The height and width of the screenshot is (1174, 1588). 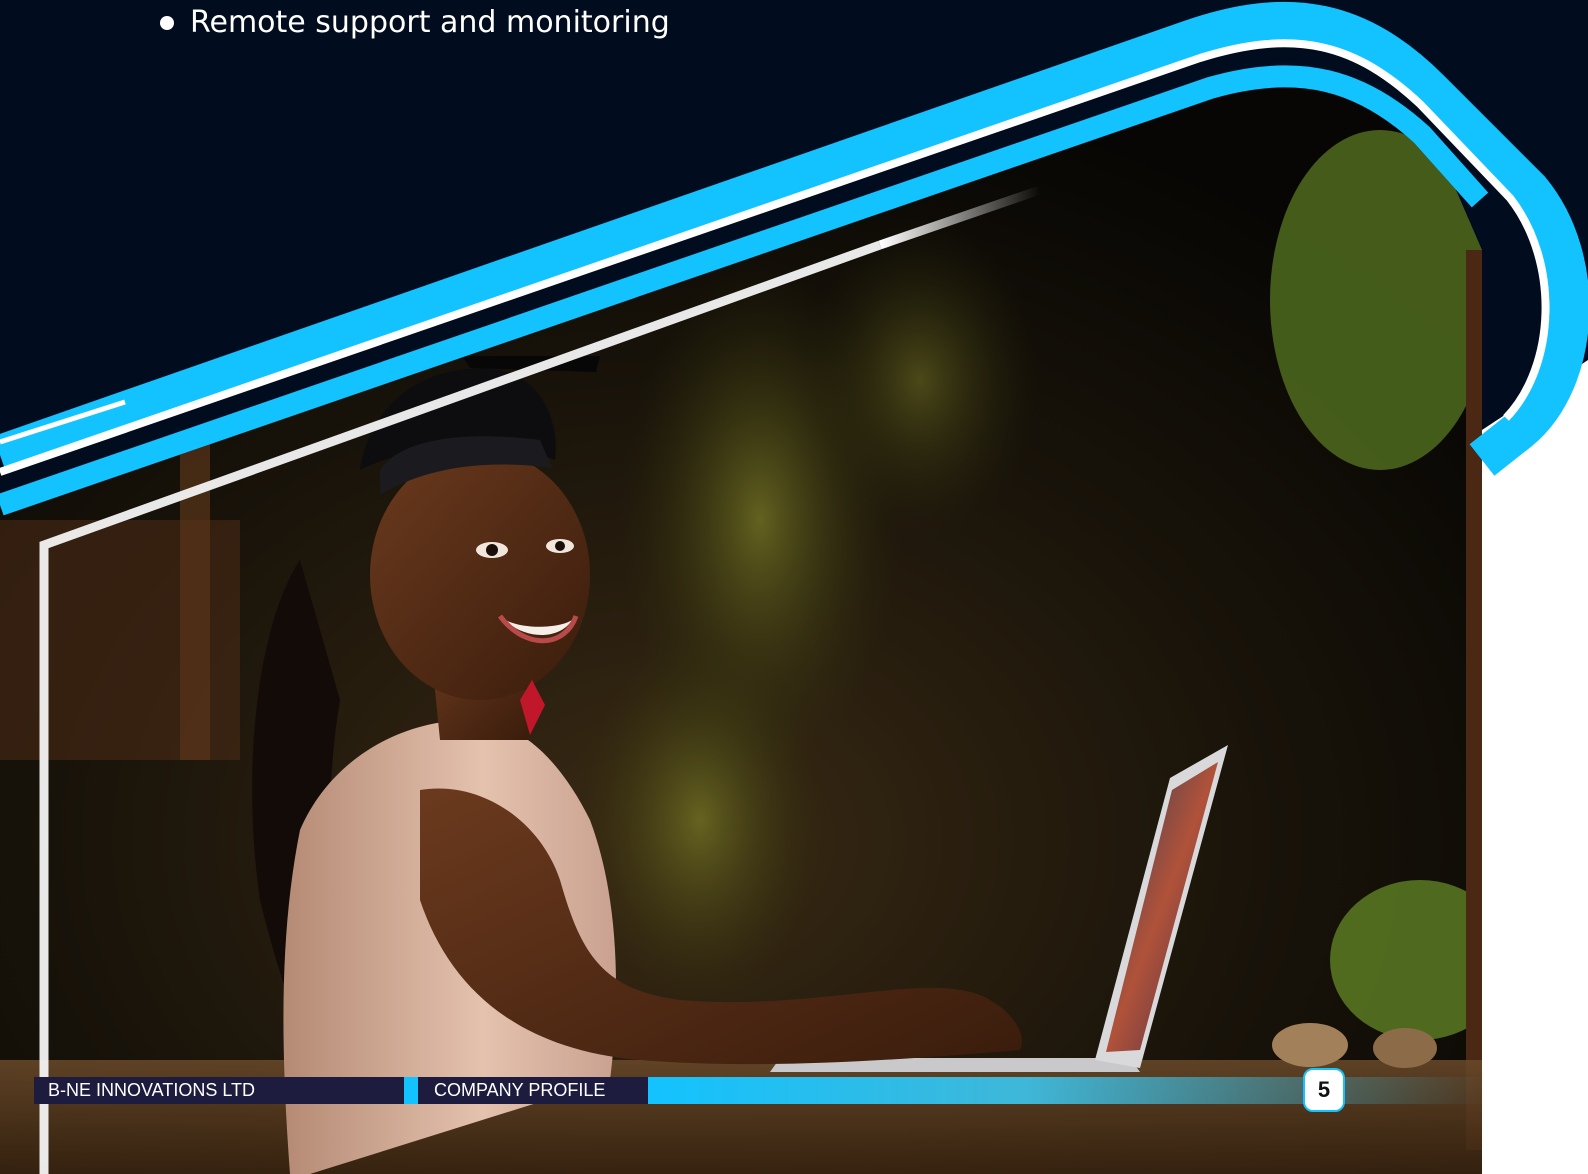 What do you see at coordinates (411, 1090) in the screenshot?
I see `footer-accent-block` at bounding box center [411, 1090].